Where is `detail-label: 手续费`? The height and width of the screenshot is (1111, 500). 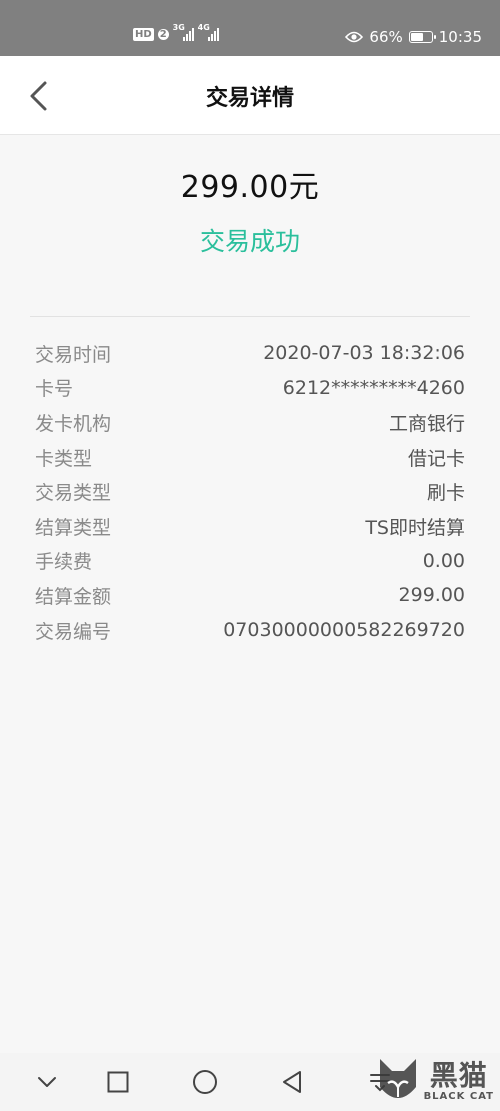 detail-label: 手续费 is located at coordinates (64, 562).